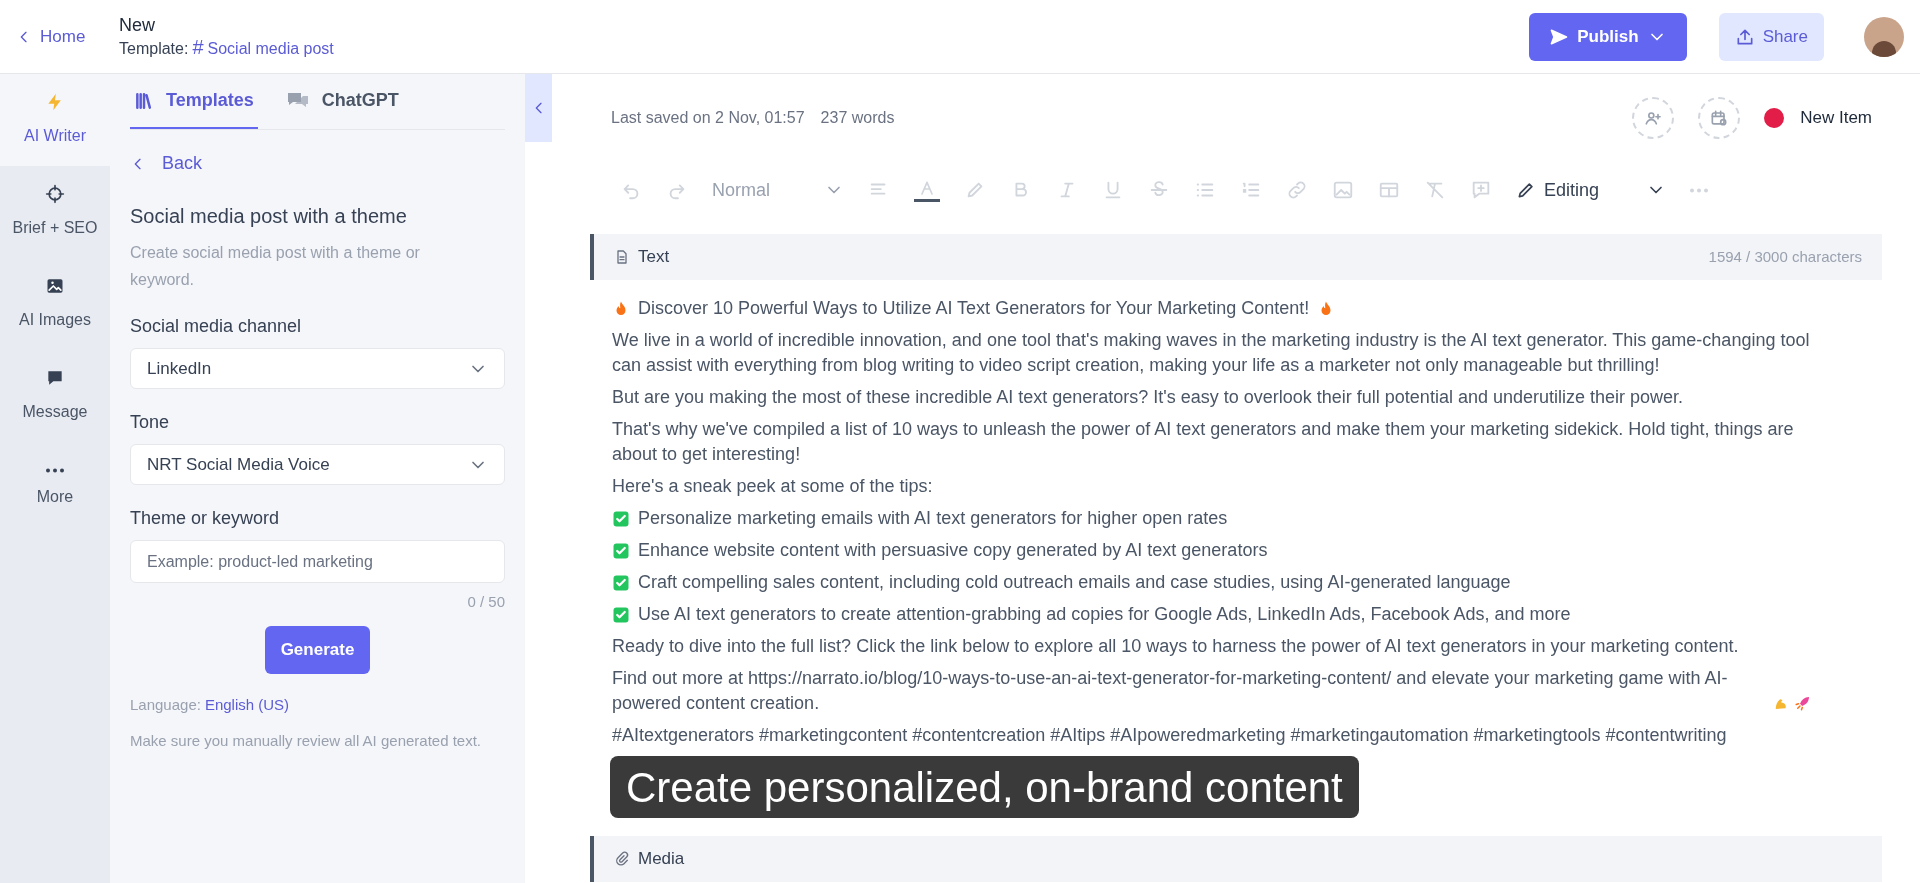 This screenshot has height=883, width=1920. Describe the element at coordinates (55, 120) in the screenshot. I see `rail-item: AI Writer` at that location.